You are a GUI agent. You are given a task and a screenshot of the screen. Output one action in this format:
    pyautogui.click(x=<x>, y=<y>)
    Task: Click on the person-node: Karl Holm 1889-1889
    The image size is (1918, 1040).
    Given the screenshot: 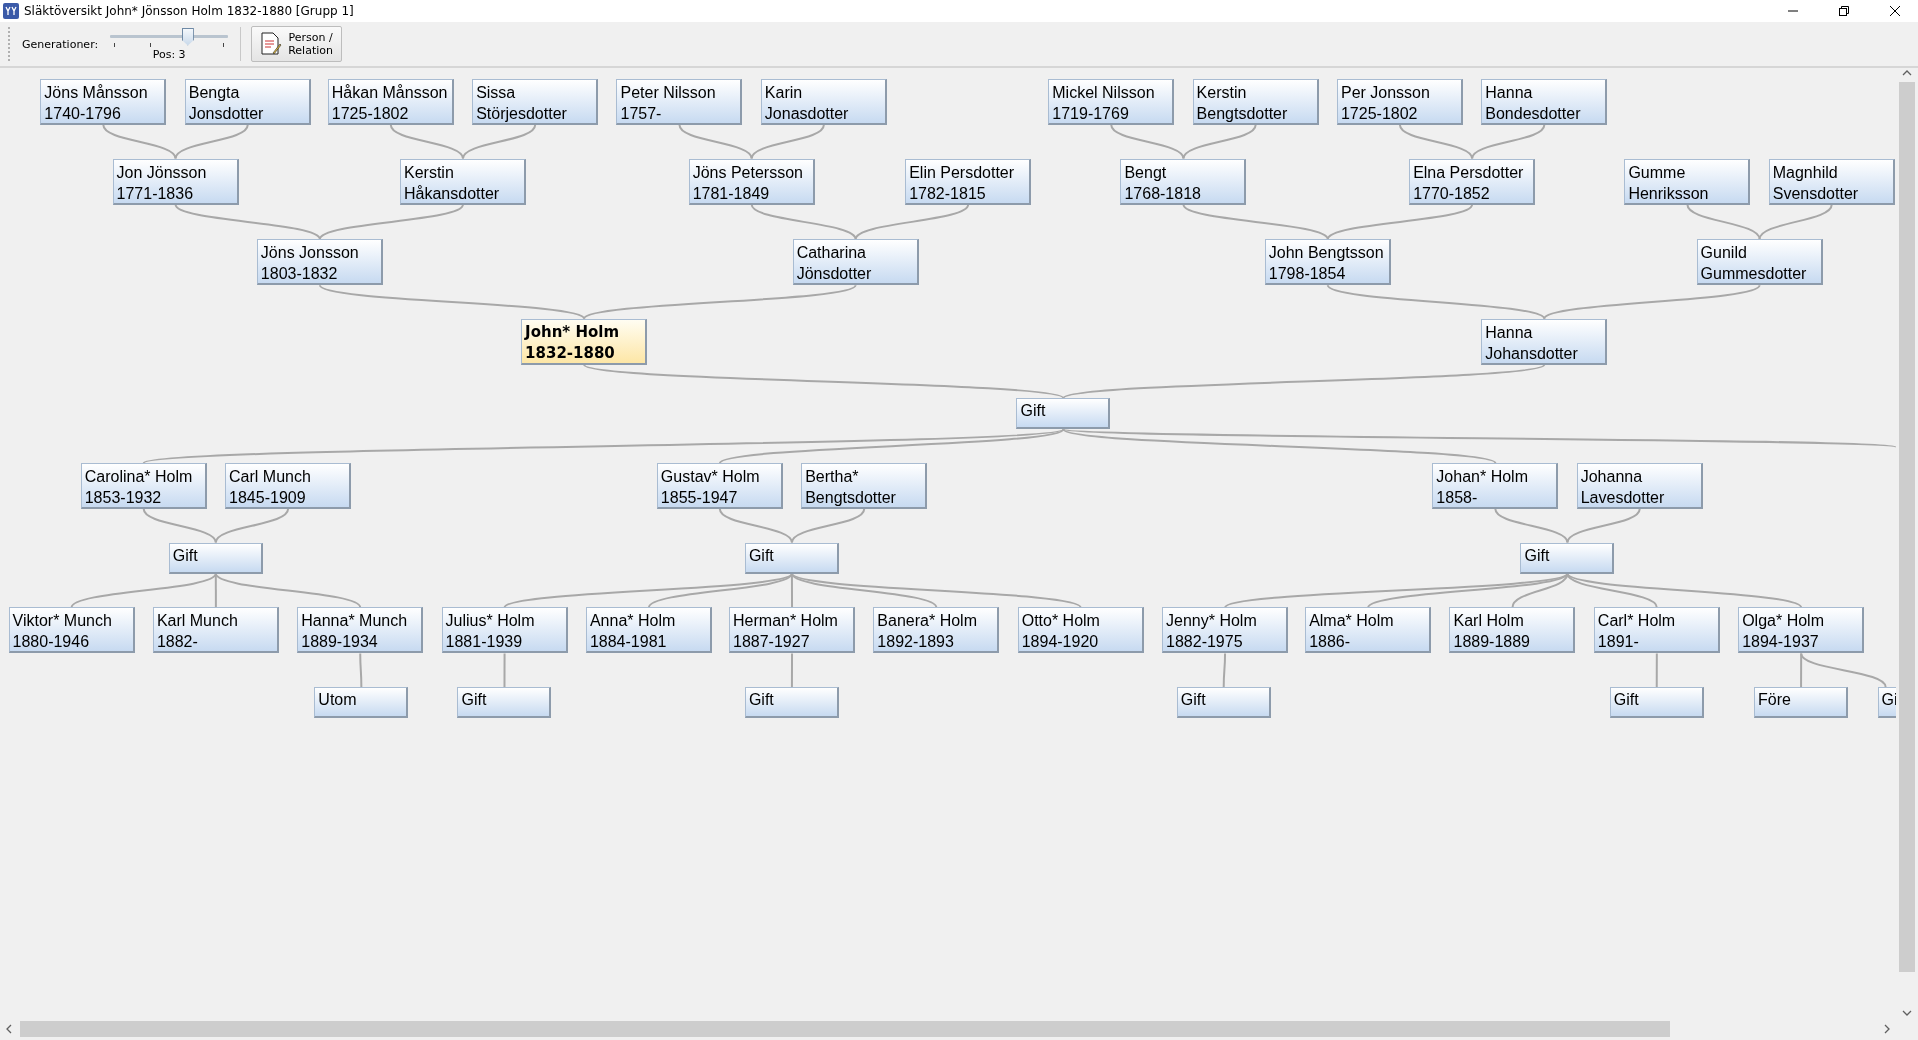 What is the action you would take?
    pyautogui.click(x=1512, y=630)
    